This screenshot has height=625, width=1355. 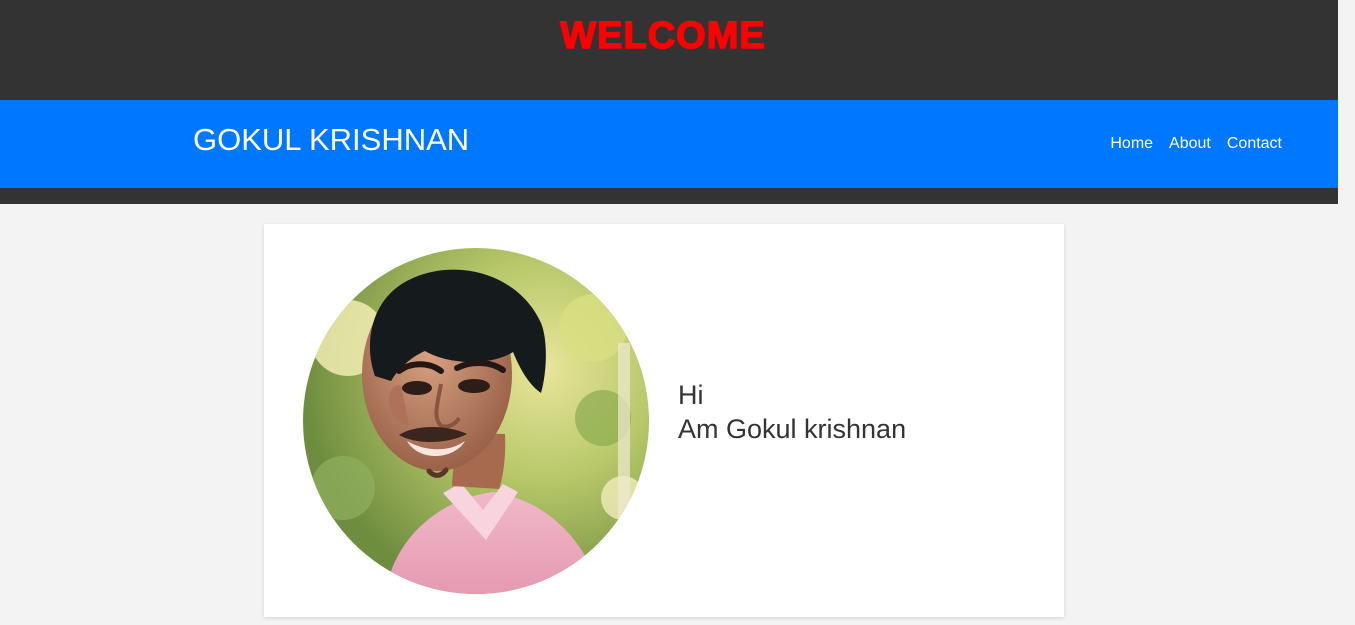 What do you see at coordinates (476, 421) in the screenshot?
I see `profile-photo` at bounding box center [476, 421].